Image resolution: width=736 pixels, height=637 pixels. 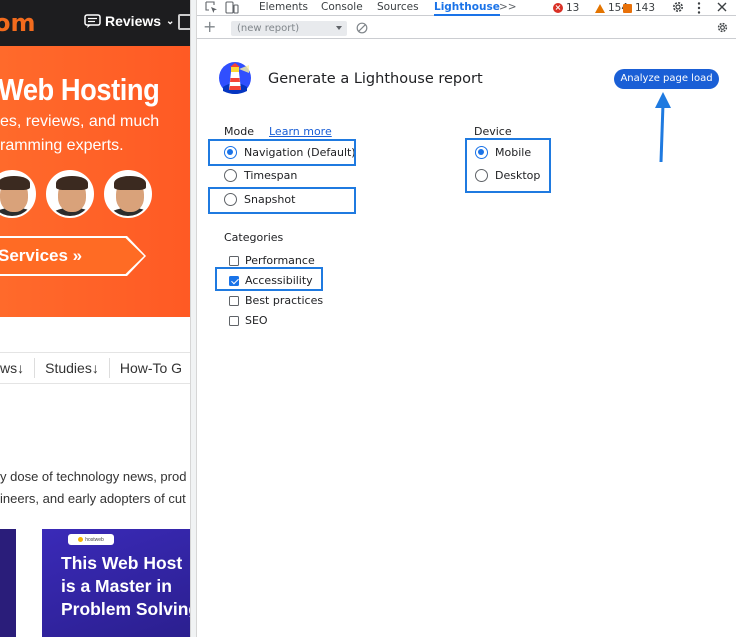 I want to click on chevron-down-icon, so click(x=339, y=28).